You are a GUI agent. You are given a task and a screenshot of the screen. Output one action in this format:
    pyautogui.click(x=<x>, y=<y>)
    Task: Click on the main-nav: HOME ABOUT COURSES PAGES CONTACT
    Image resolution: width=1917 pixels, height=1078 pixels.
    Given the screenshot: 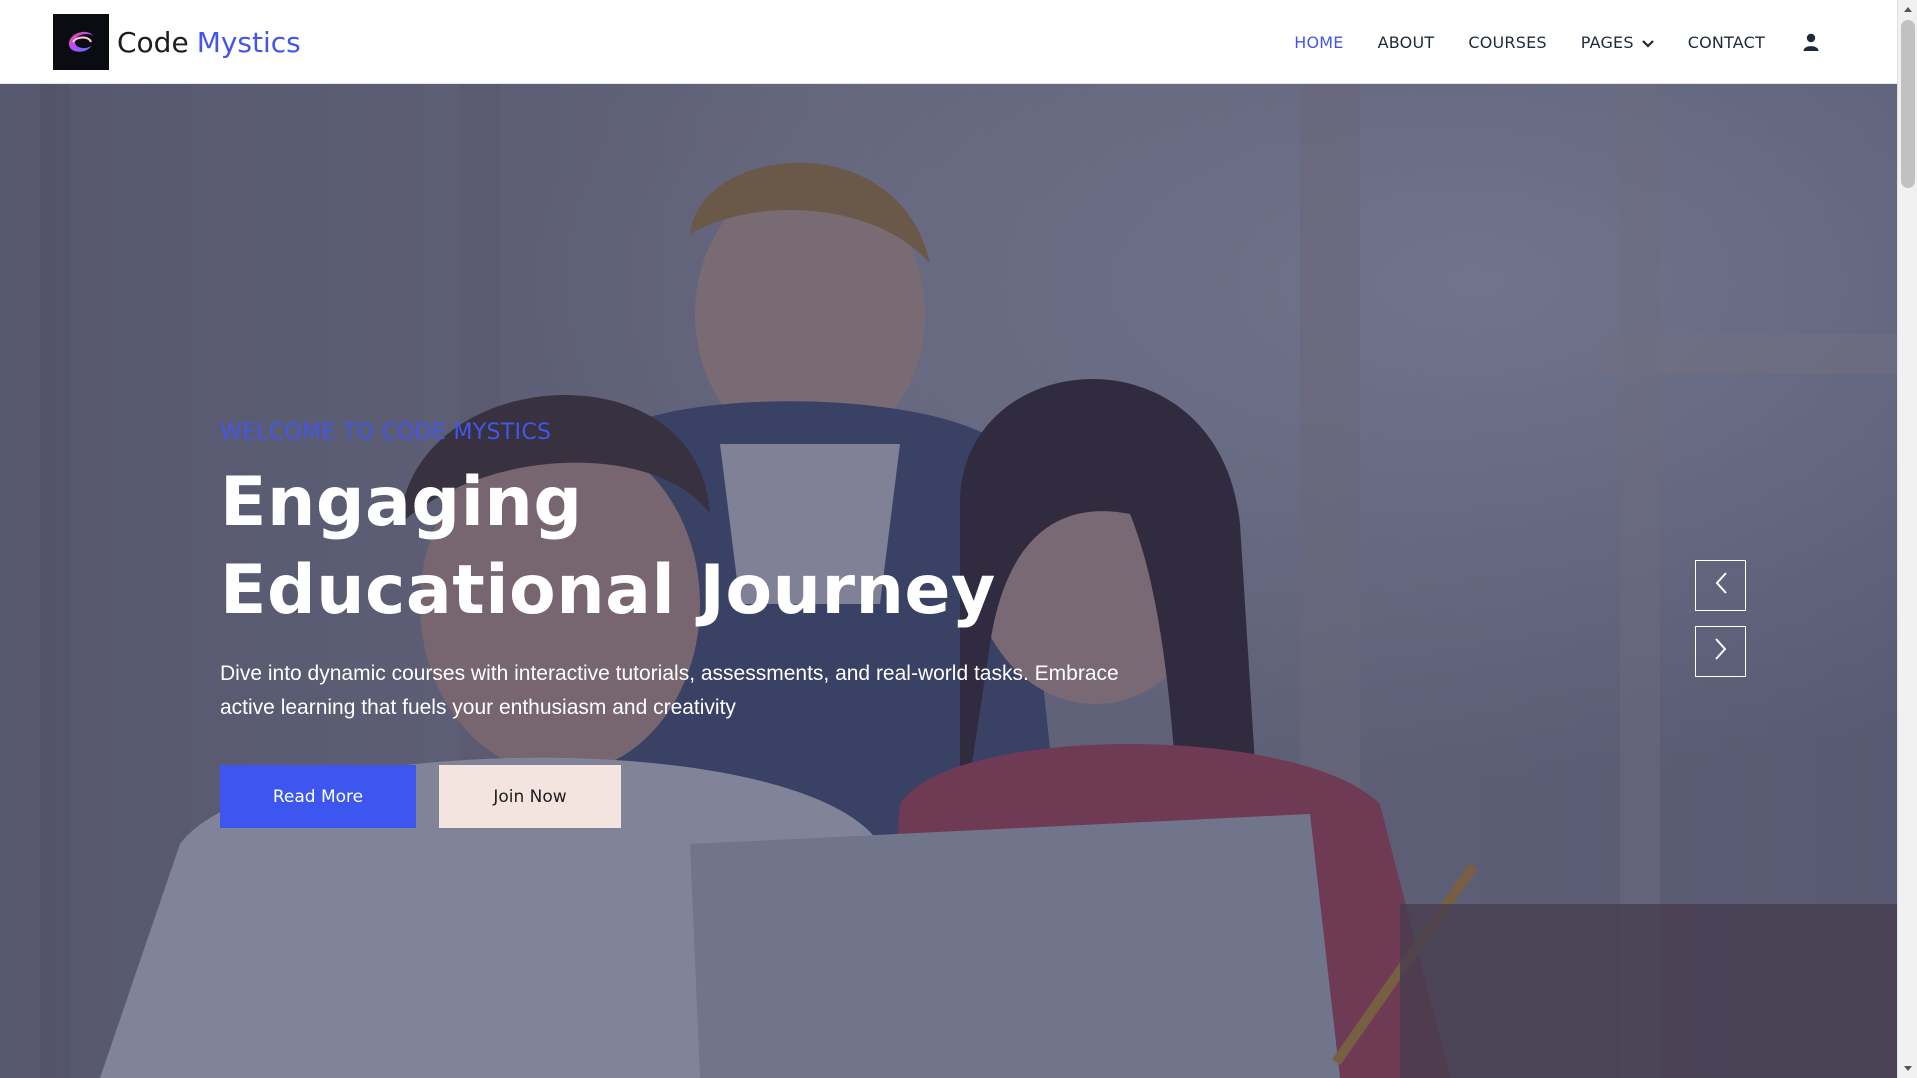 What is the action you would take?
    pyautogui.click(x=1539, y=42)
    